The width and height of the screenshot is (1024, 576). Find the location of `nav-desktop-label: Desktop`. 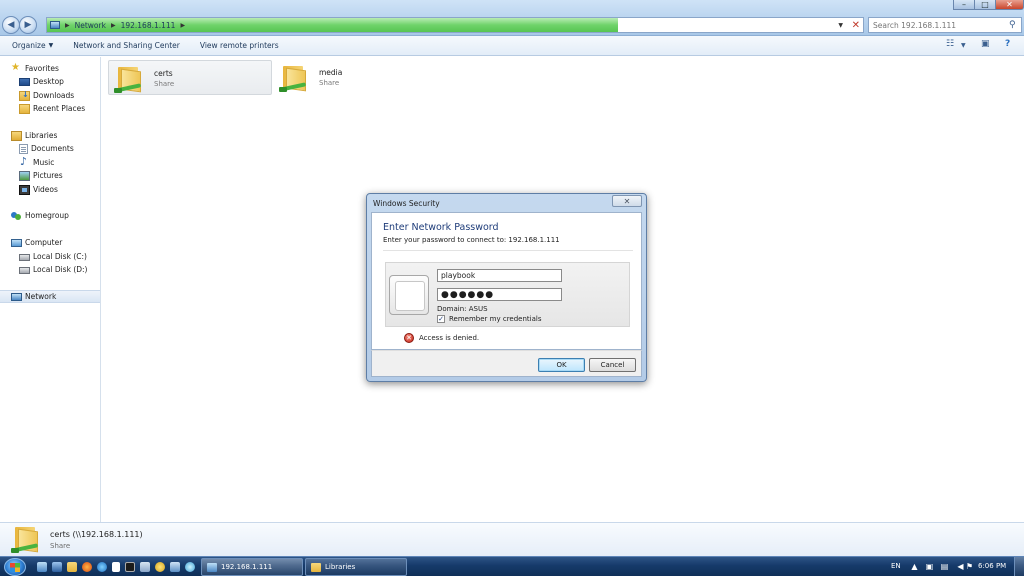

nav-desktop-label: Desktop is located at coordinates (48, 81).